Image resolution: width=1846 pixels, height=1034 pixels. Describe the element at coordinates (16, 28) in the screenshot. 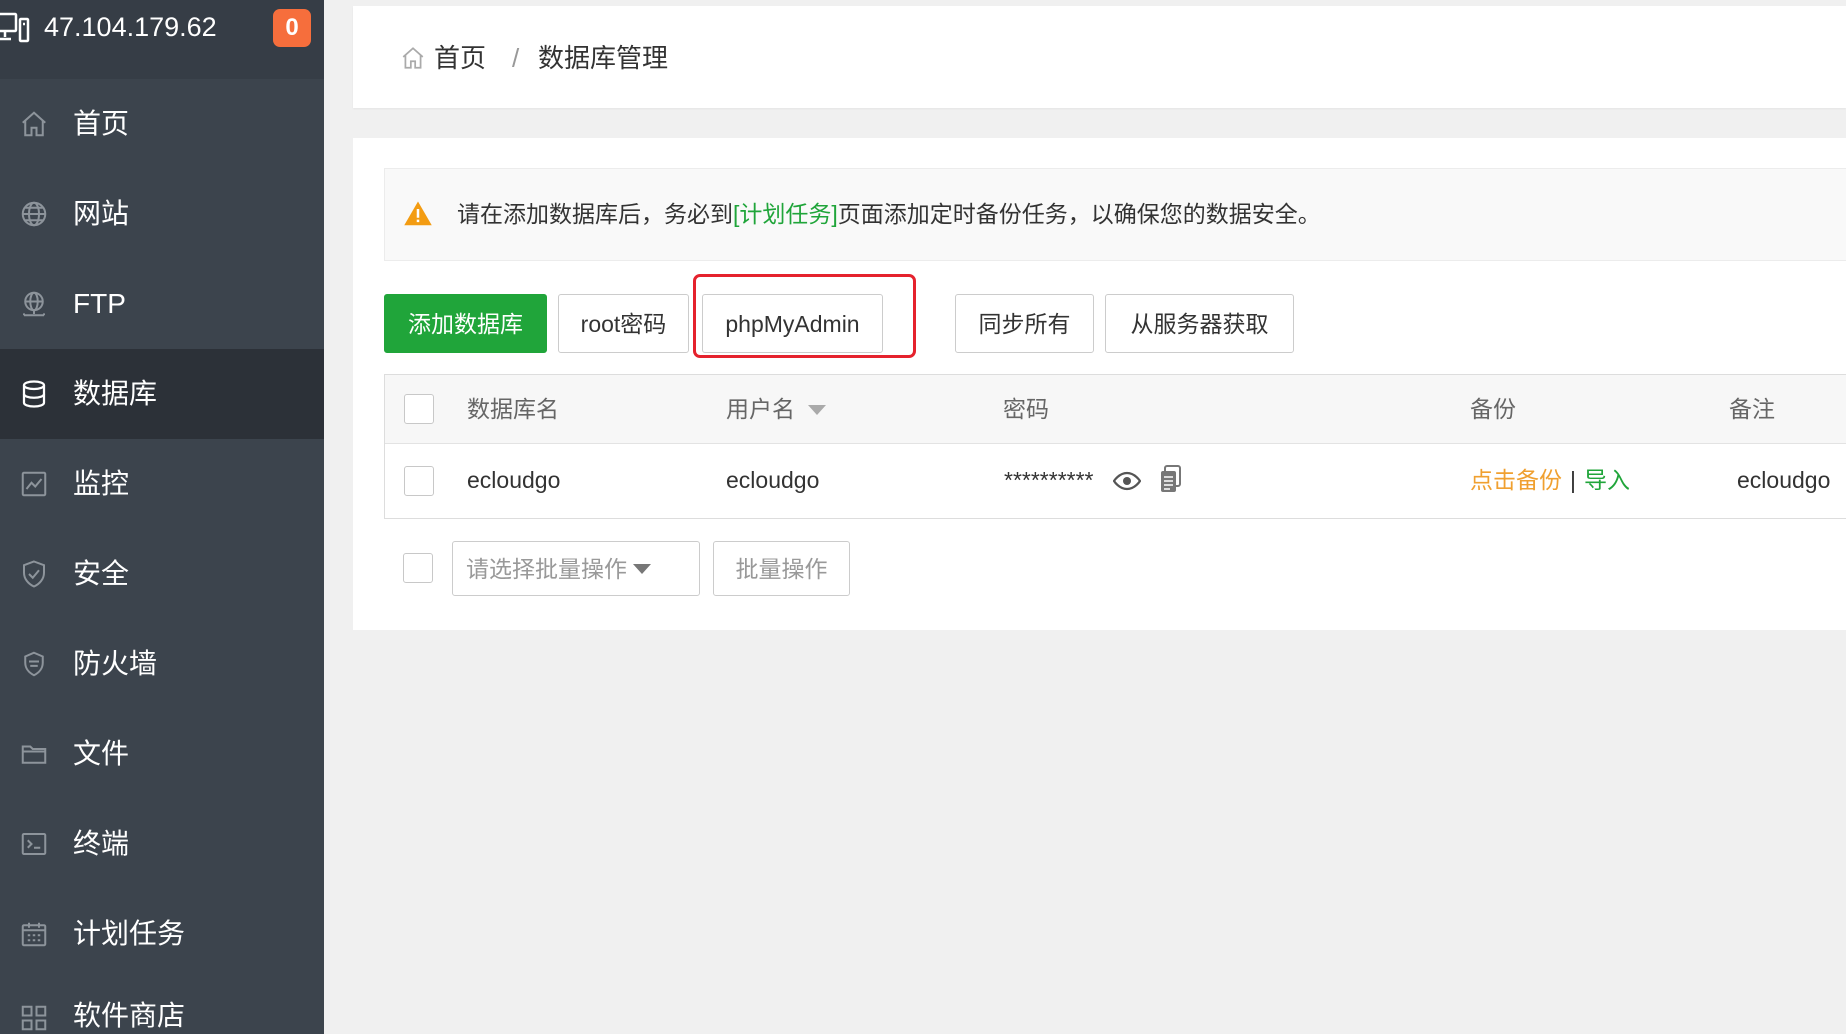

I see `server-icon` at that location.